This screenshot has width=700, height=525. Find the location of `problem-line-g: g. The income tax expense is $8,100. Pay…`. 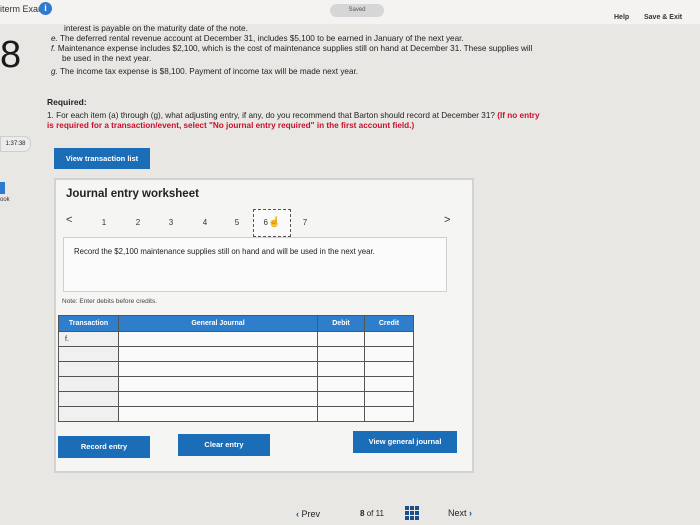

problem-line-g: g. The income tax expense is $8,100. Pay… is located at coordinates (204, 72).